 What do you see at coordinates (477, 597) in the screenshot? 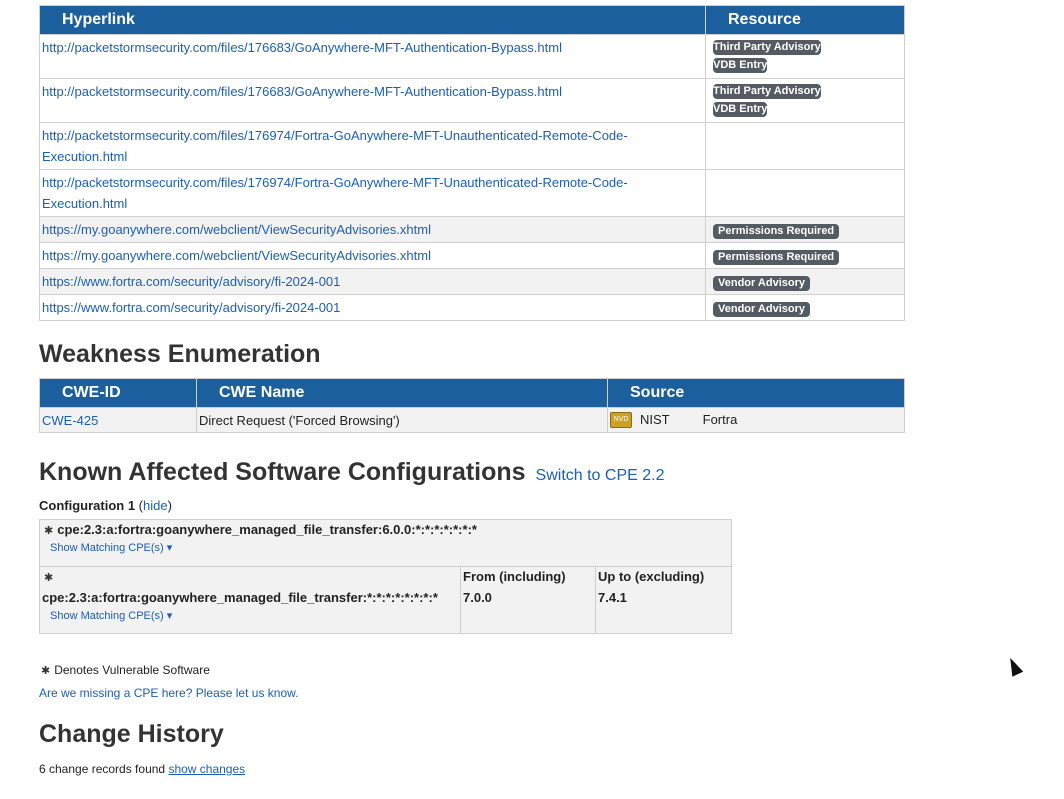
I see `from-value: 7.0.0` at bounding box center [477, 597].